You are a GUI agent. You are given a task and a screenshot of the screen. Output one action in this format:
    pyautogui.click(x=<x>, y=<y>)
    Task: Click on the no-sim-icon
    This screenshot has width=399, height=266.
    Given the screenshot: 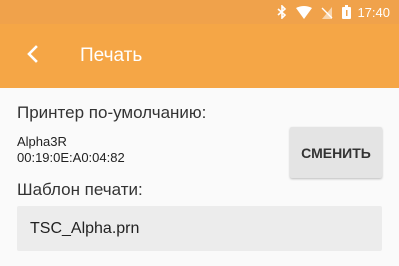 What is the action you would take?
    pyautogui.click(x=327, y=12)
    